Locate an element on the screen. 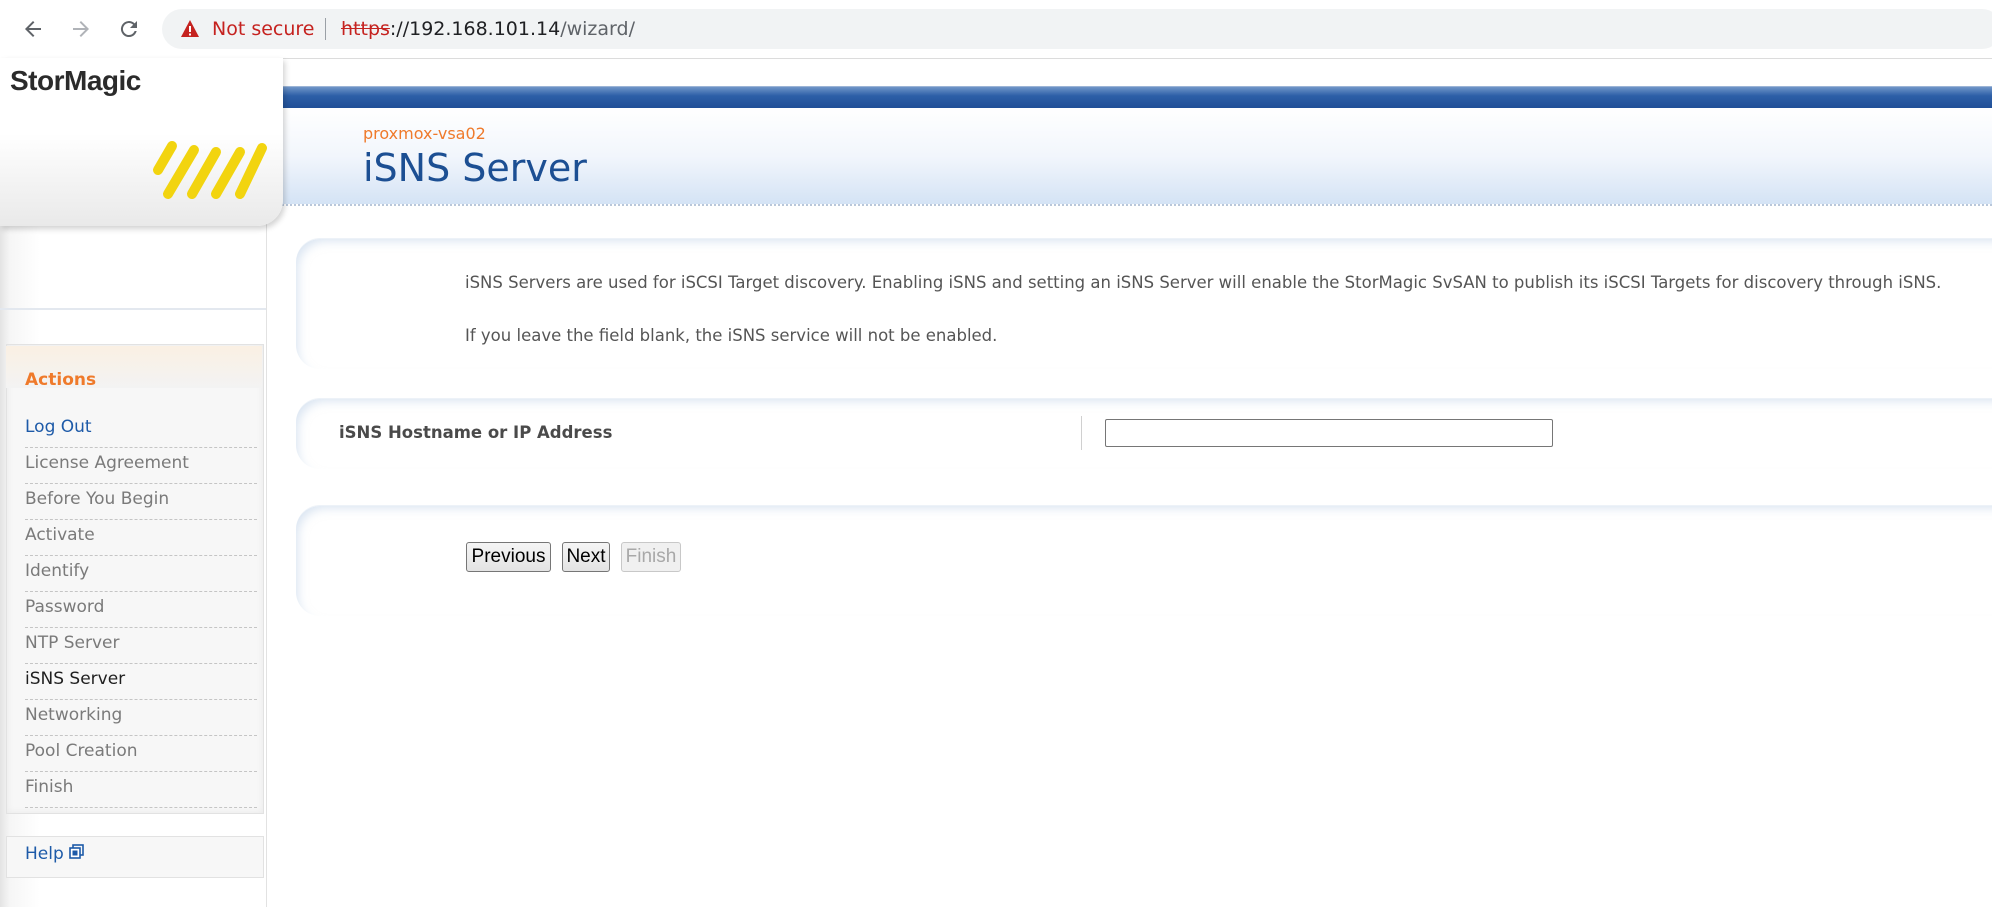  finish-button: Finish is located at coordinates (651, 557).